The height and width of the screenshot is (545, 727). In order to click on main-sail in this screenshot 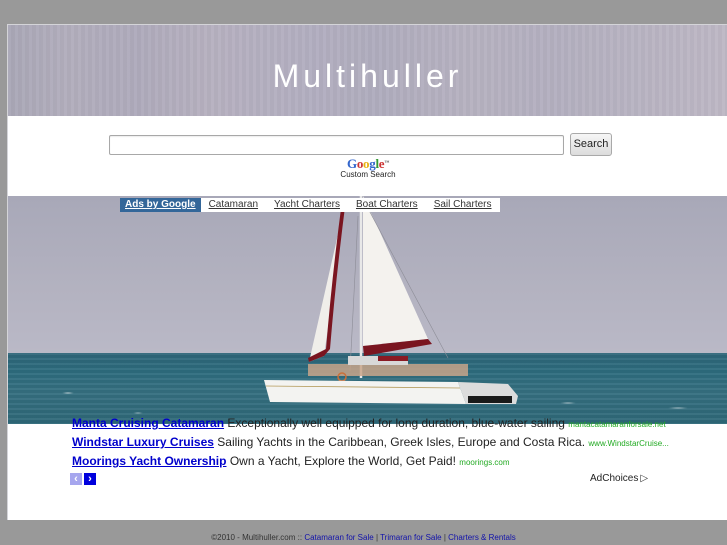, I will do `click(395, 271)`.